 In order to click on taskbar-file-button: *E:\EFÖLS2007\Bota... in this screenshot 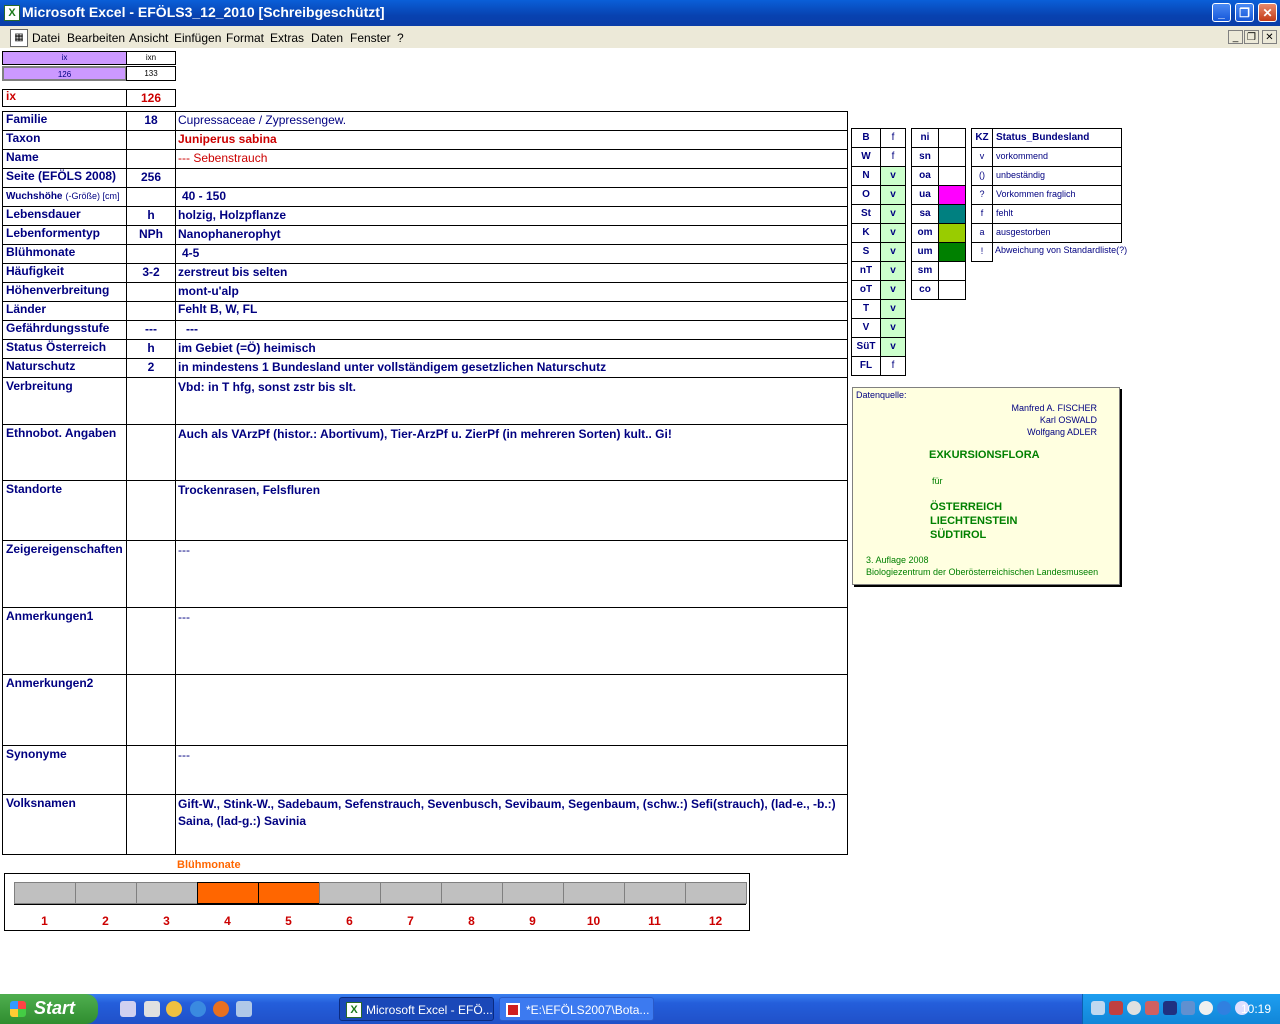, I will do `click(576, 1009)`.